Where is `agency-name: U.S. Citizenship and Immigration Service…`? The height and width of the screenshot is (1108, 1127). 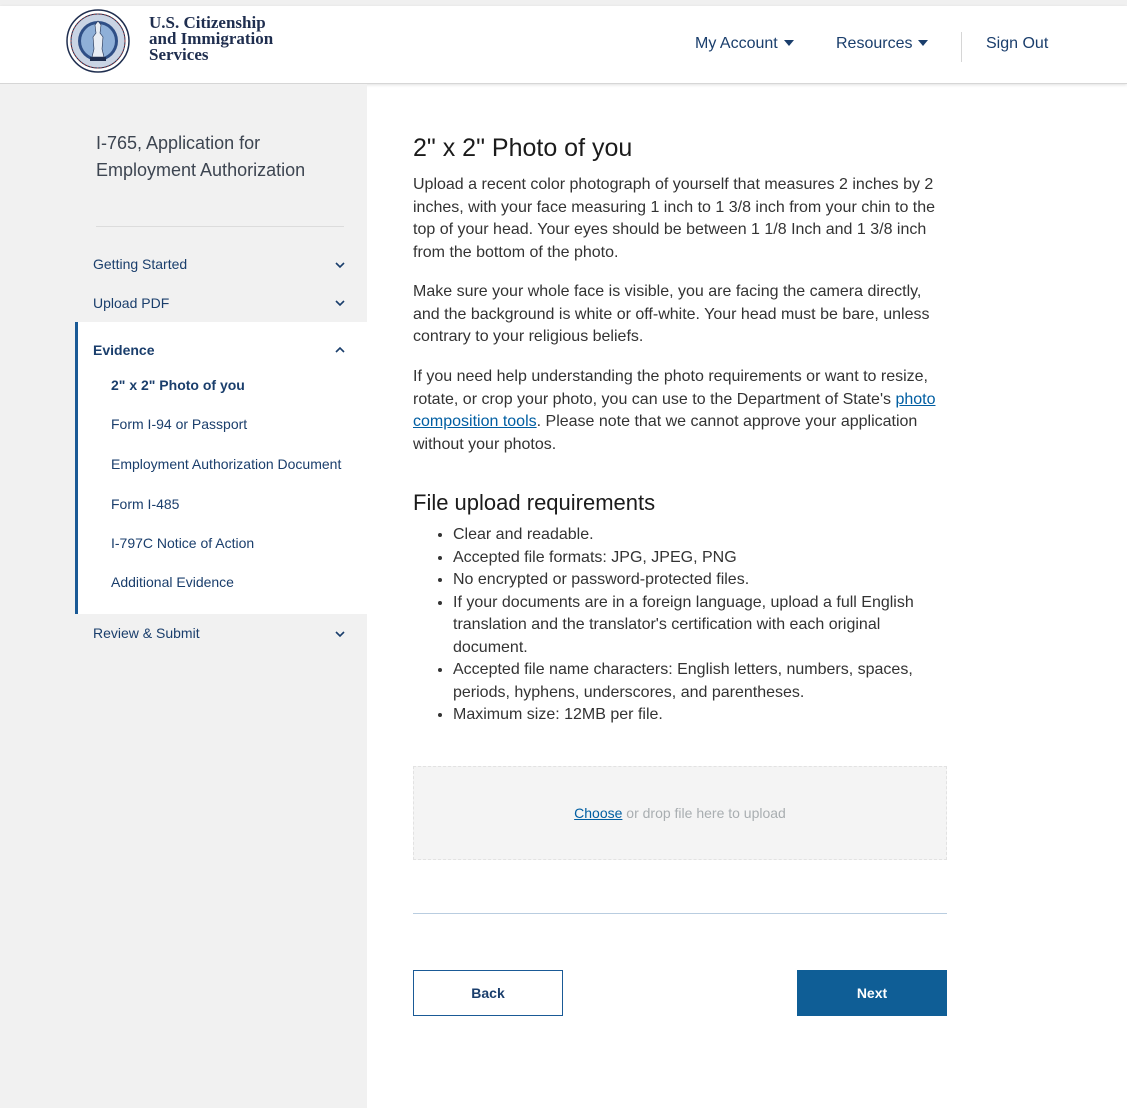
agency-name: U.S. Citizenship and Immigration Service… is located at coordinates (211, 39).